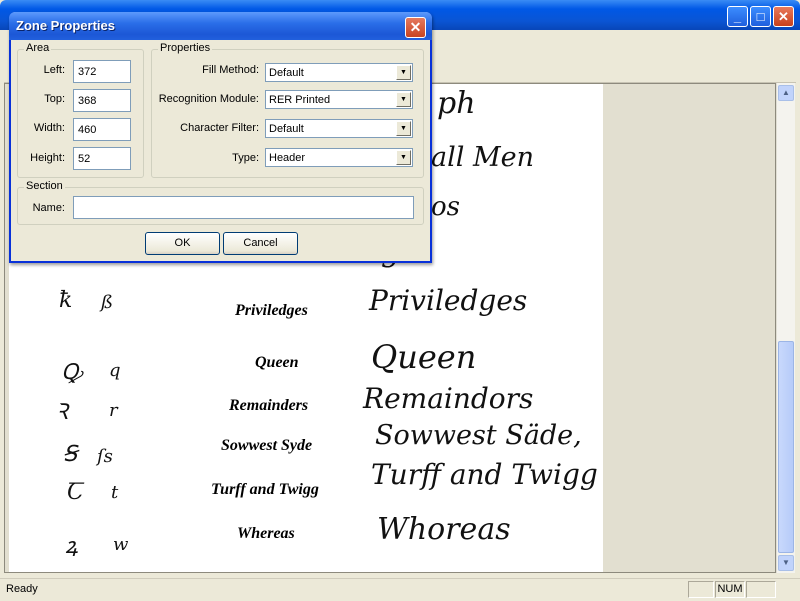  What do you see at coordinates (760, 16) in the screenshot?
I see `maximize-button: □` at bounding box center [760, 16].